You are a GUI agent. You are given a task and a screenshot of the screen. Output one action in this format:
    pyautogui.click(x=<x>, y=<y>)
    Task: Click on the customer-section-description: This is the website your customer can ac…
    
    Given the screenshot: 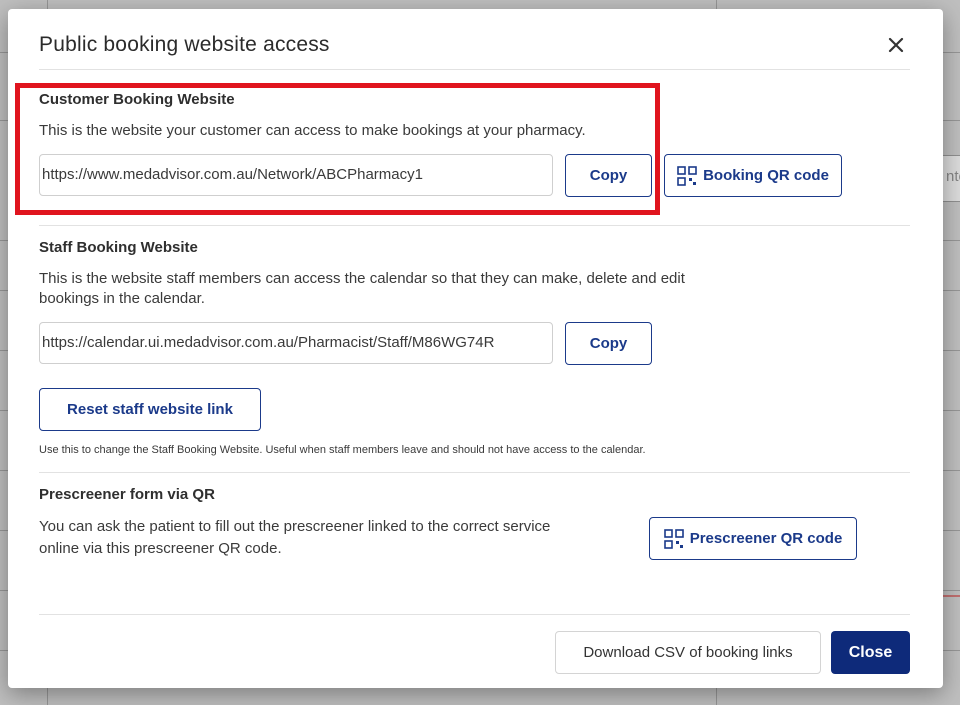 What is the action you would take?
    pyautogui.click(x=312, y=130)
    